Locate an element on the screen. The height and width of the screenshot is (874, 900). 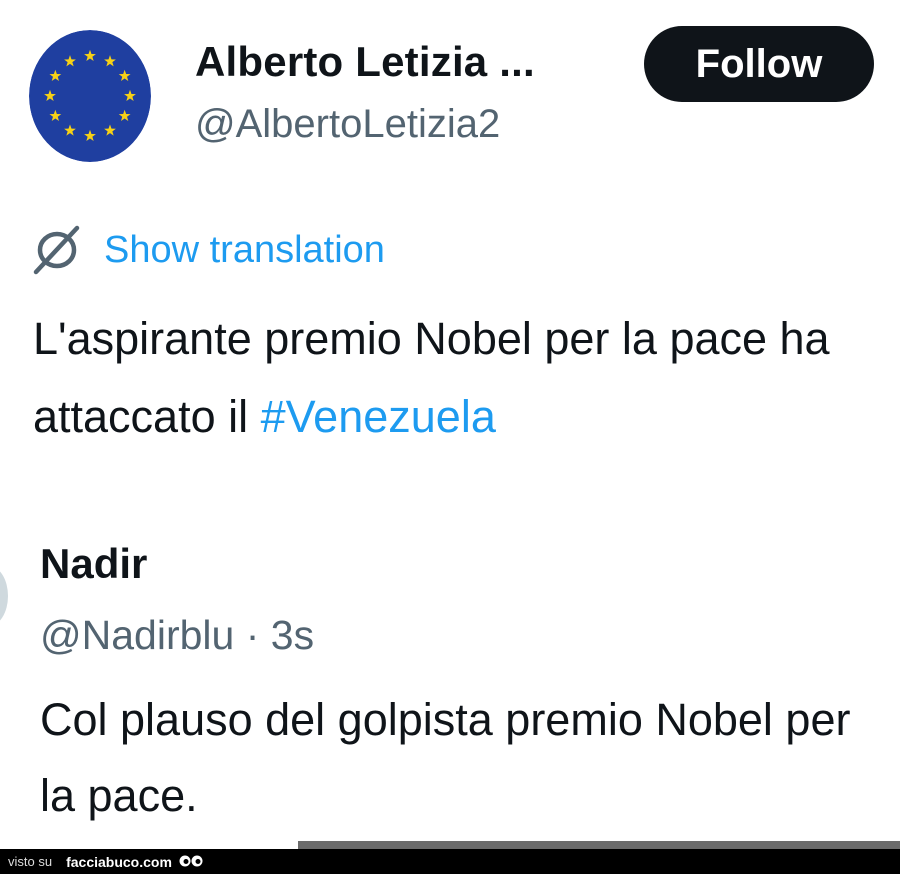
eyes-logo-icon is located at coordinates (191, 860).